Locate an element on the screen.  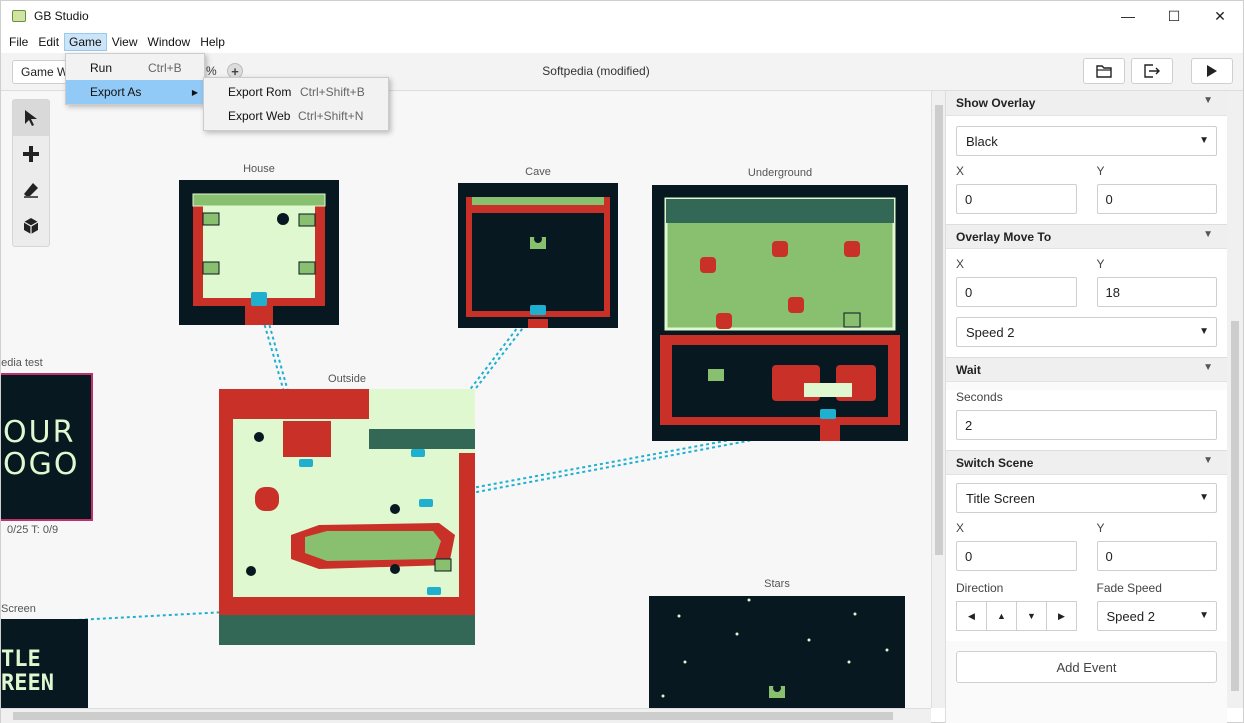
play-button is located at coordinates (1212, 71).